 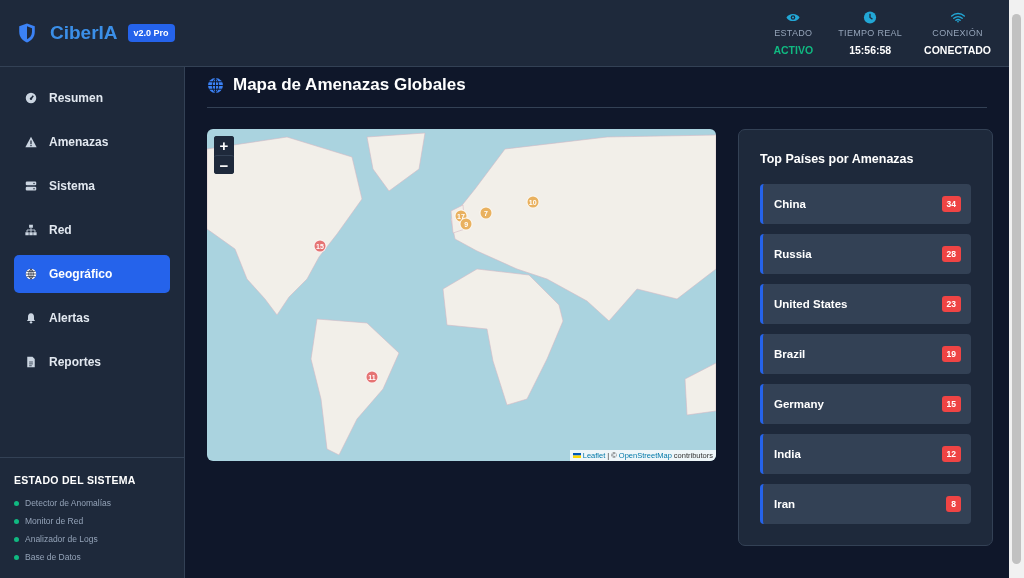 What do you see at coordinates (61, 539) in the screenshot?
I see `service-name: Analizador de Logs` at bounding box center [61, 539].